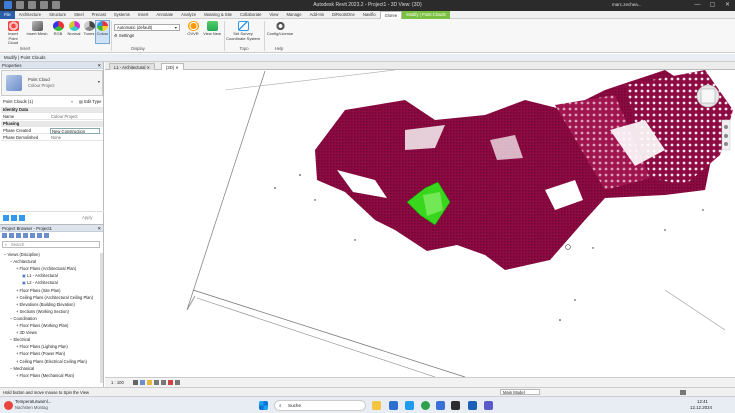 The width and height of the screenshot is (735, 413). I want to click on tab-naviflo: Naviflo, so click(369, 15).